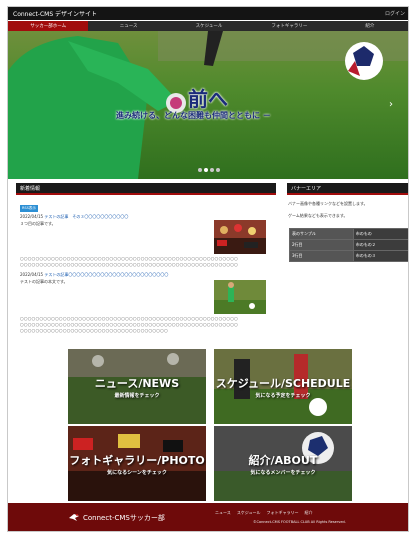  Describe the element at coordinates (321, 256) in the screenshot. I see `table-cell: 3行目` at that location.